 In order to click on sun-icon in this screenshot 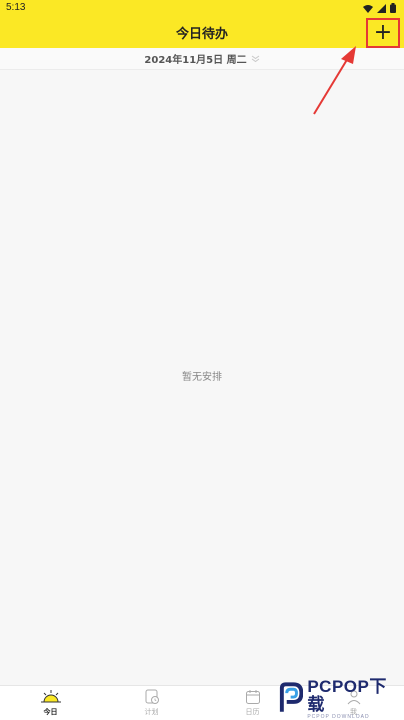, I will do `click(50, 696)`.